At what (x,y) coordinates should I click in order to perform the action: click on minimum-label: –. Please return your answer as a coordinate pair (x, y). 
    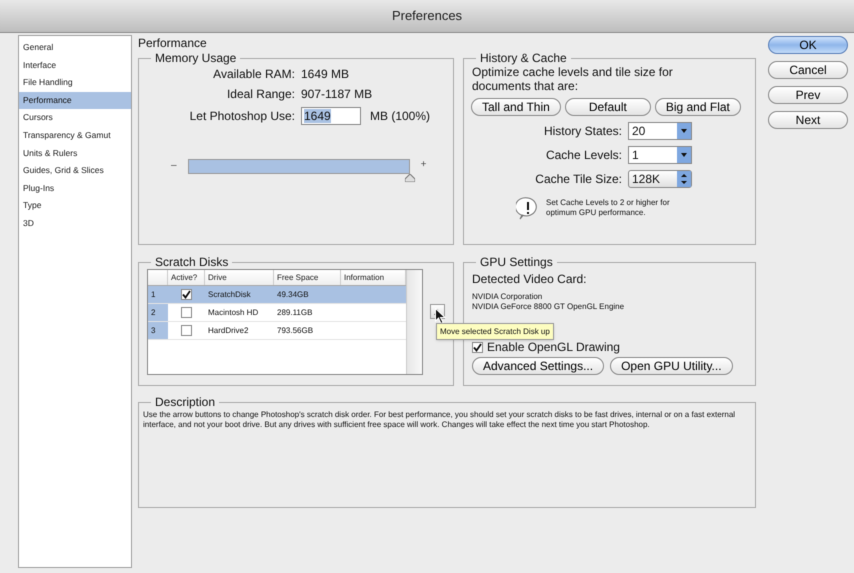
    Looking at the image, I should click on (174, 166).